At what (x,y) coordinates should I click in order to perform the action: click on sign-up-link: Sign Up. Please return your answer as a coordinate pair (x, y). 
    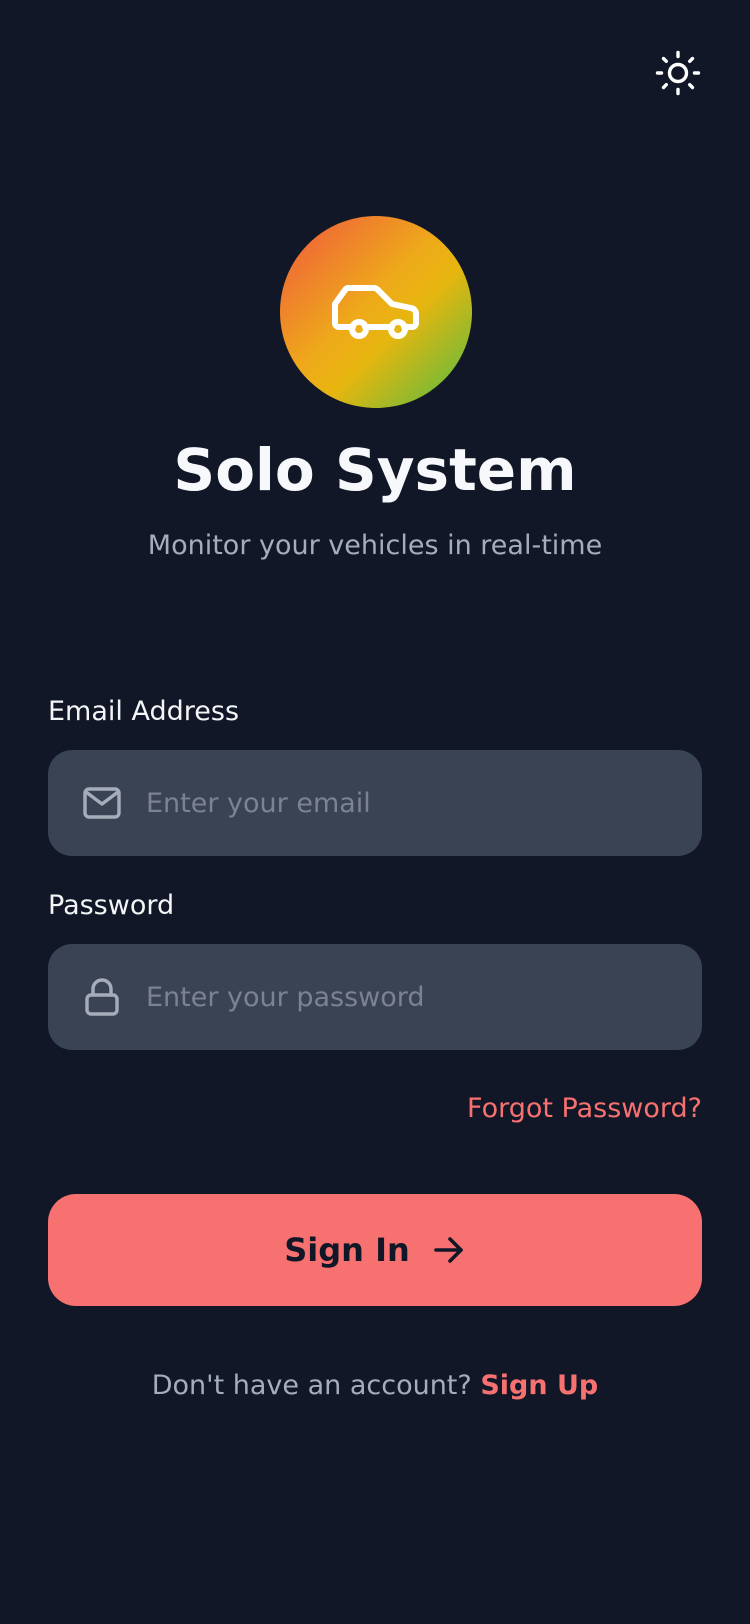
    Looking at the image, I should click on (539, 1385).